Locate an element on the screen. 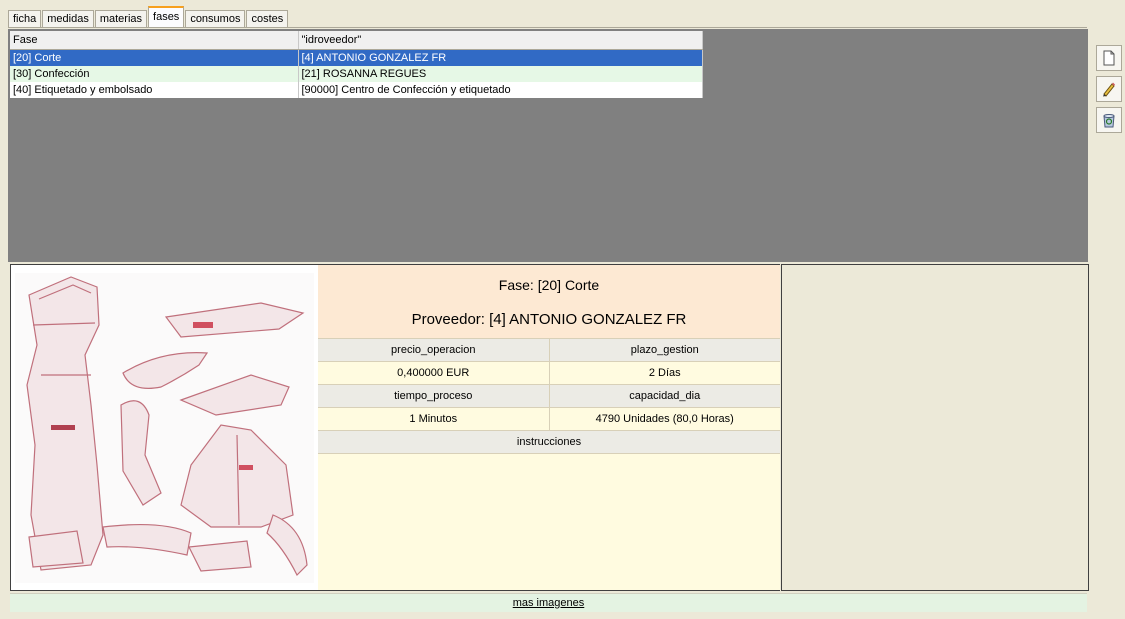 The image size is (1125, 619). tiempo-proceso-value: 1 Minutos is located at coordinates (433, 419).